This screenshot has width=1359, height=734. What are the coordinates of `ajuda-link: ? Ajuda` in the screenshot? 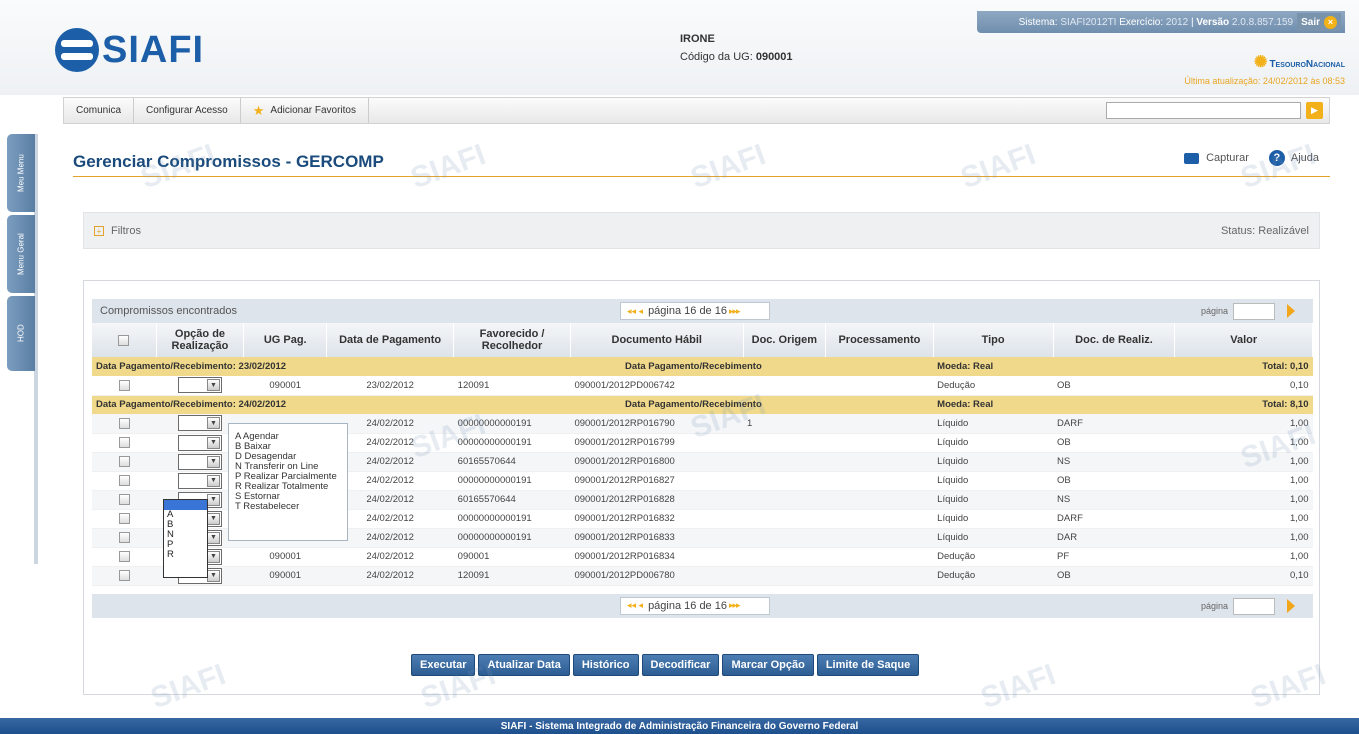 It's located at (1293, 158).